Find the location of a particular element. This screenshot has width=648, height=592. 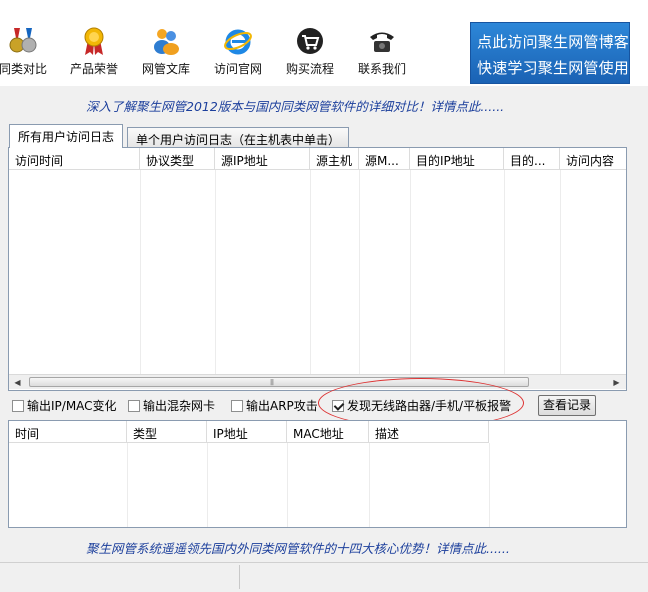

column-header: 访问内容 is located at coordinates (593, 159).